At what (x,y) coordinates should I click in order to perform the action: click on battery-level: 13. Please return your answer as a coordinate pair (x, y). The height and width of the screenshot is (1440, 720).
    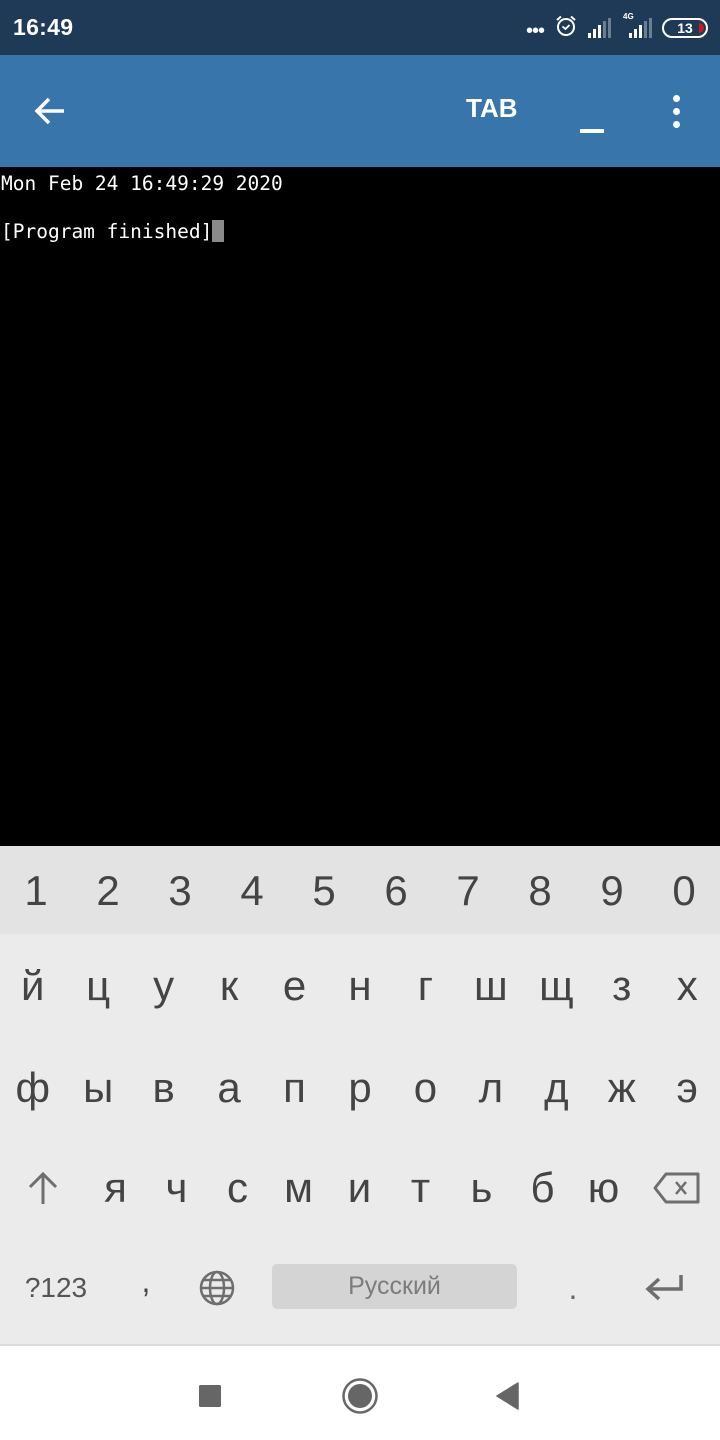
    Looking at the image, I should click on (685, 28).